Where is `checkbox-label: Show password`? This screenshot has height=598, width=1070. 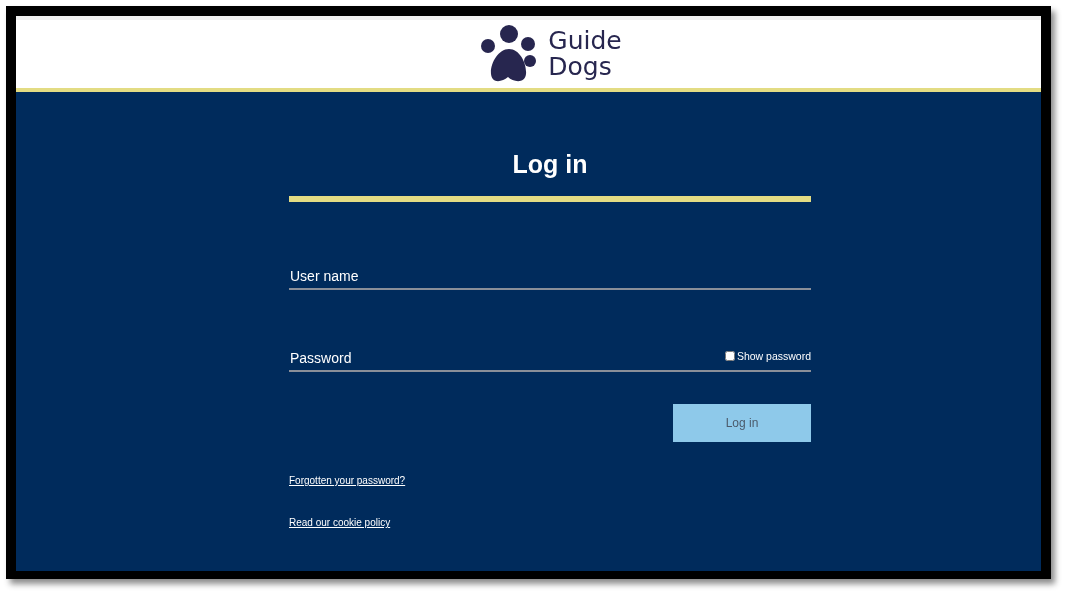 checkbox-label: Show password is located at coordinates (773, 356).